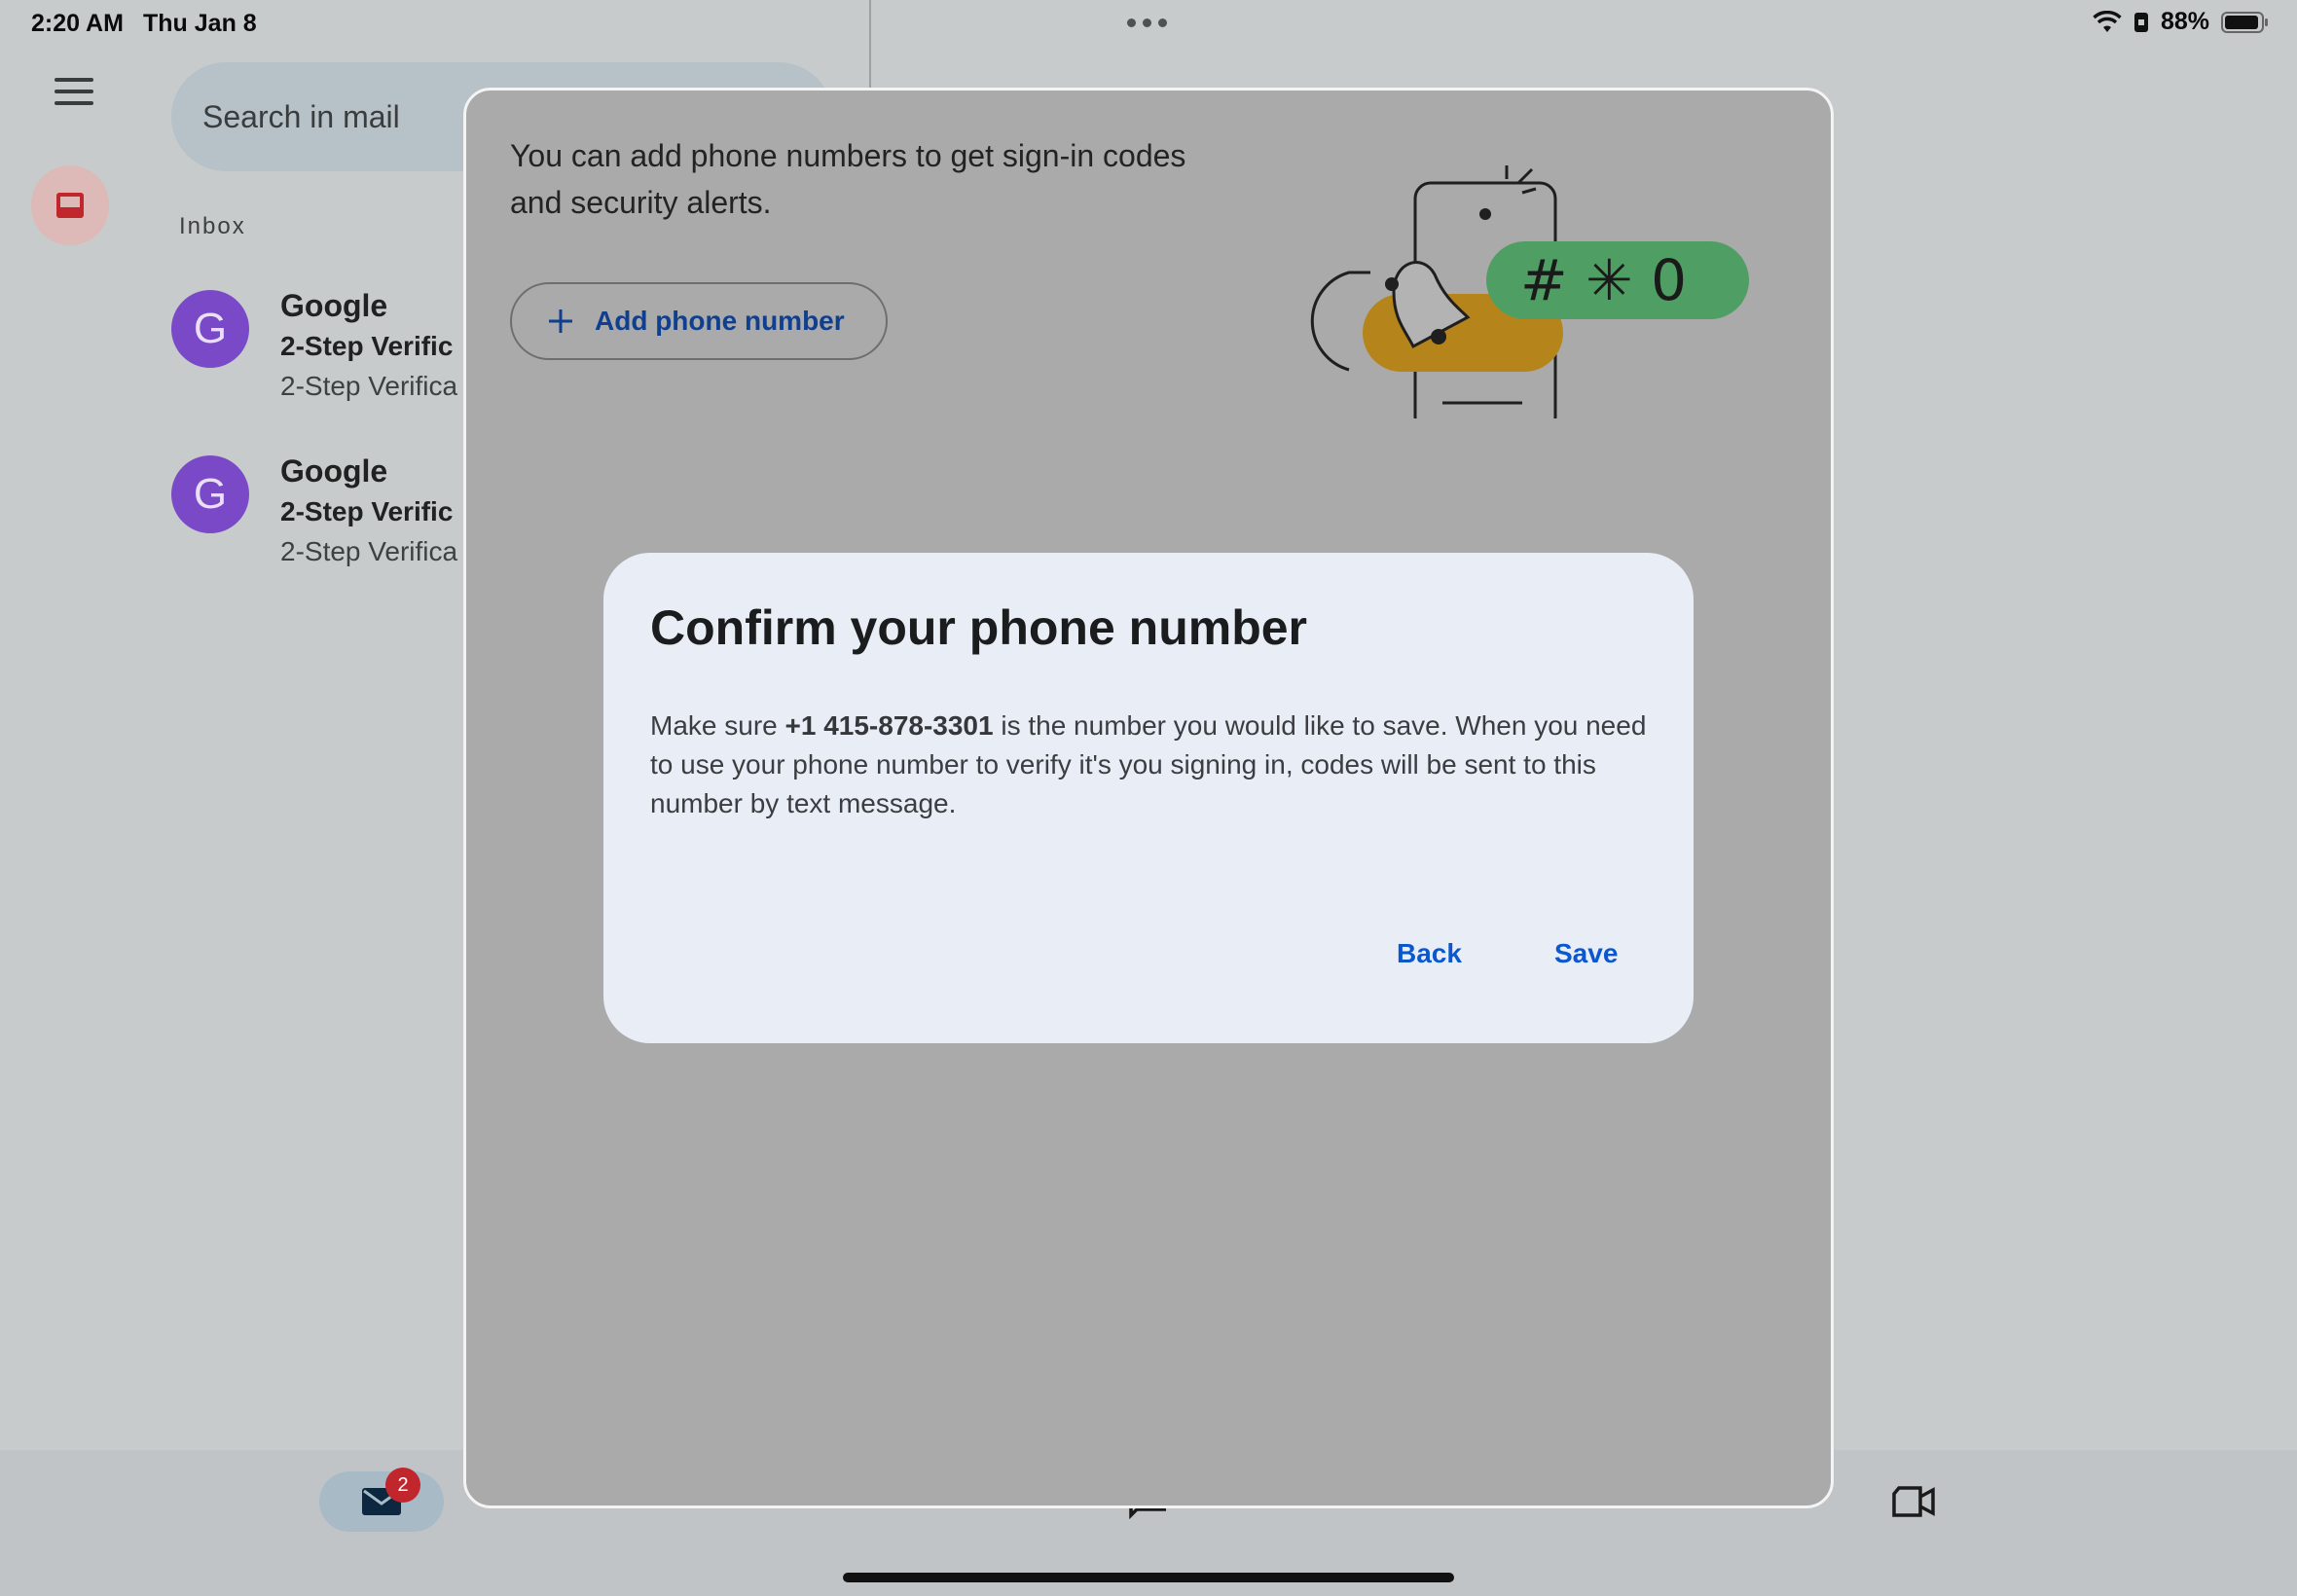 This screenshot has width=2297, height=1596. What do you see at coordinates (1603, 280) in the screenshot?
I see `illustration-code: # ✳ 0` at bounding box center [1603, 280].